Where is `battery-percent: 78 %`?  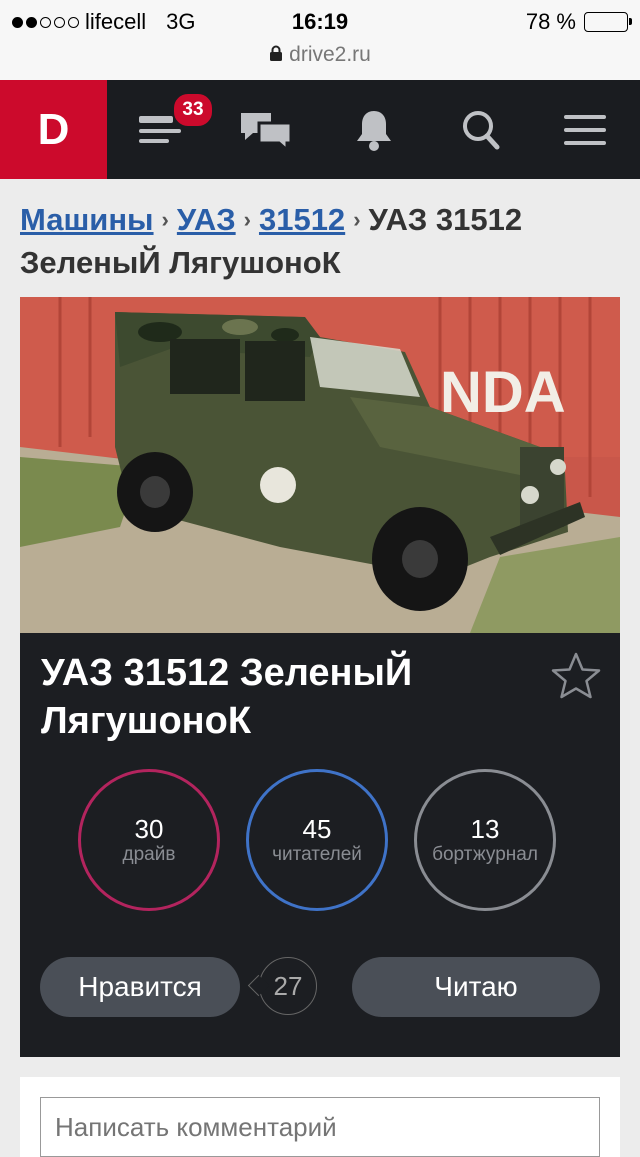
battery-percent: 78 % is located at coordinates (550, 21).